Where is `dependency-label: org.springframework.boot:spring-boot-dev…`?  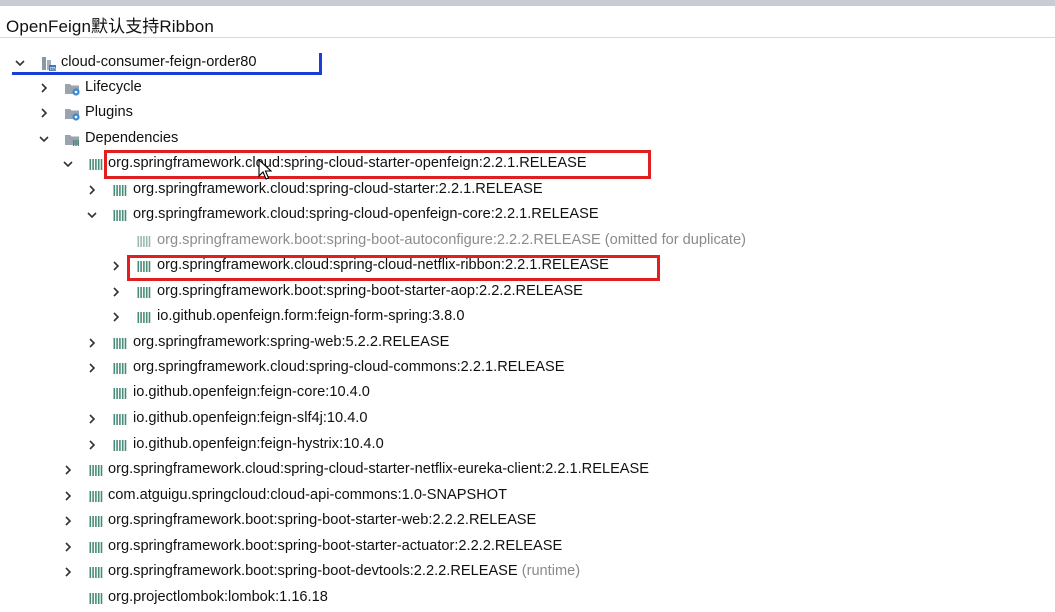
dependency-label: org.springframework.boot:spring-boot-dev… is located at coordinates (344, 571).